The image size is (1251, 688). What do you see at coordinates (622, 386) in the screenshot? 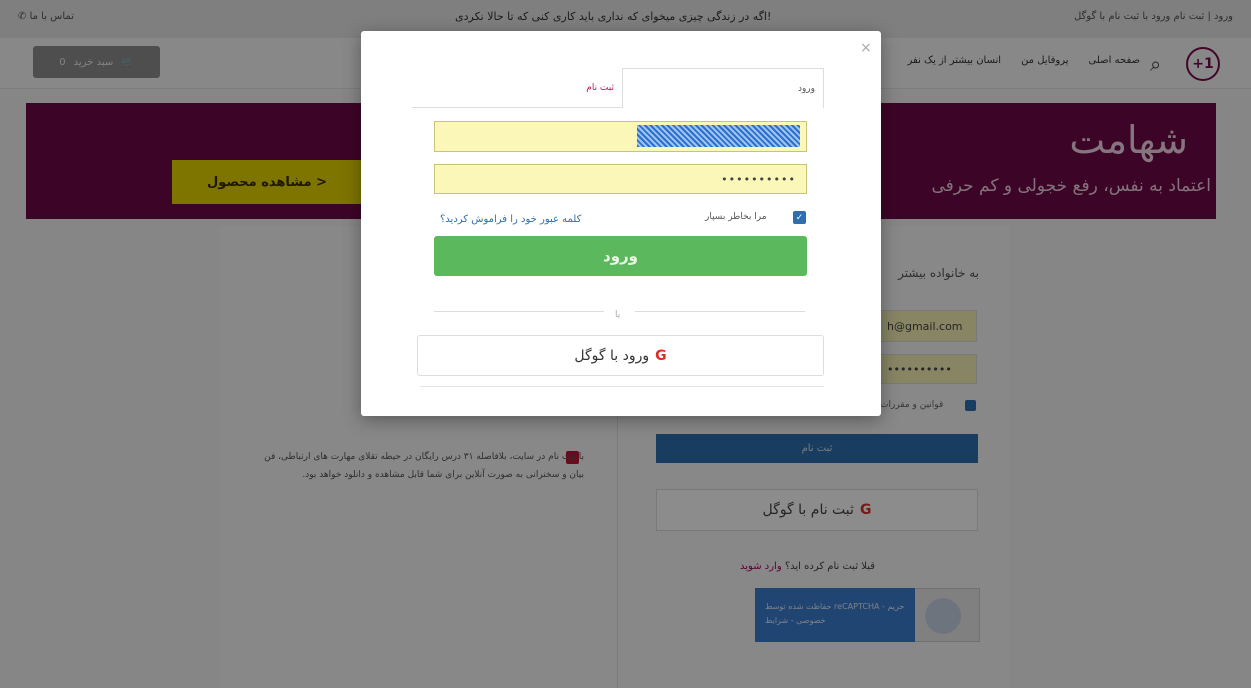
I see `modal-bottom-divider` at bounding box center [622, 386].